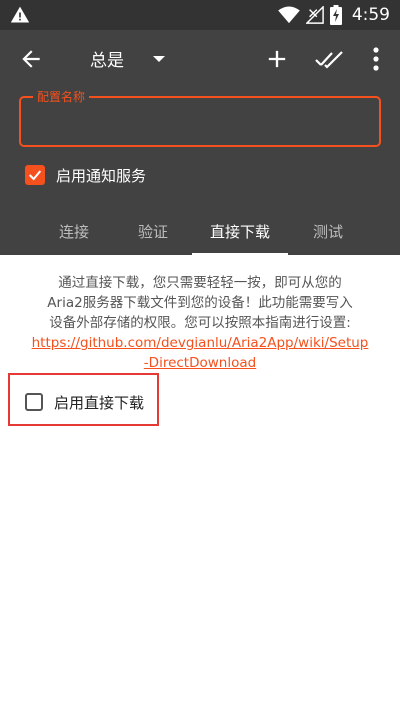  I want to click on description-line: 设备外部存储的权限。您可以按照本指南进行设置:, so click(200, 323).